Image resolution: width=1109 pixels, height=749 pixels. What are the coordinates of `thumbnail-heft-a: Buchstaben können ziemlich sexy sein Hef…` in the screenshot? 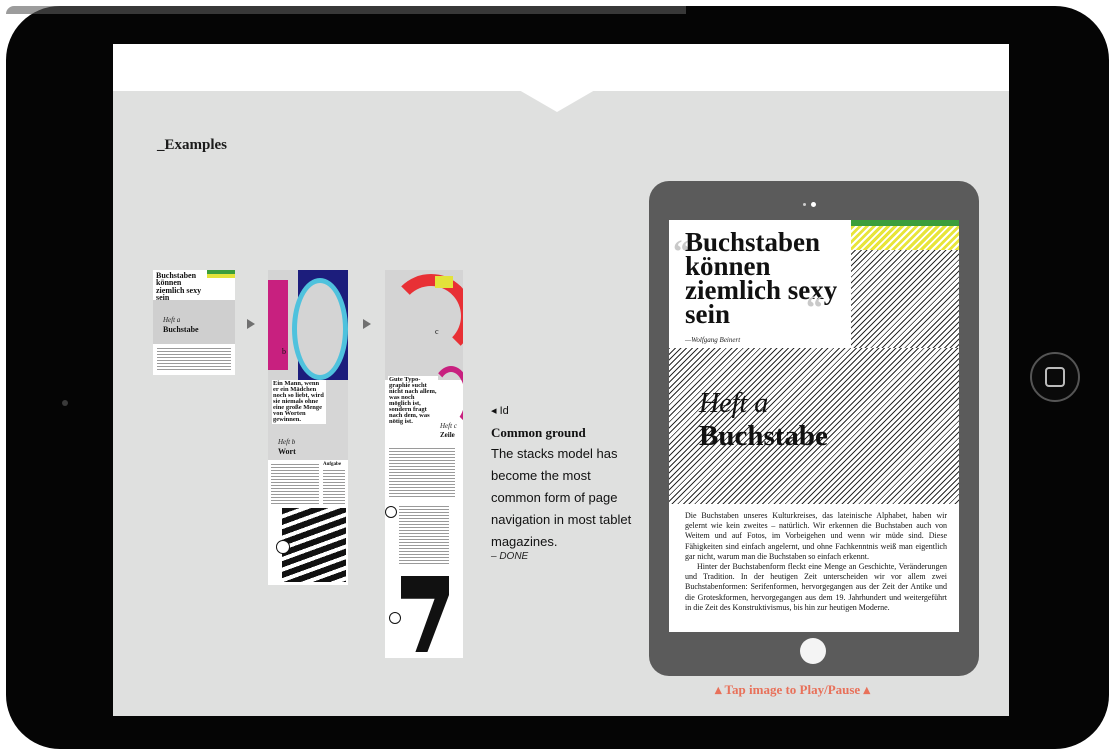 It's located at (194, 322).